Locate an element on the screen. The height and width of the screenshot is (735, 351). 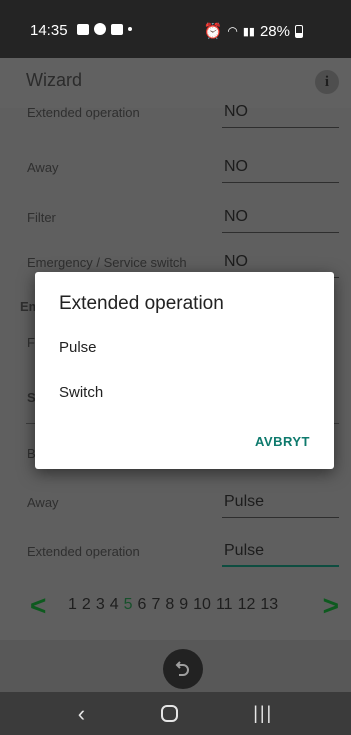
page-number: 7 is located at coordinates (155, 605).